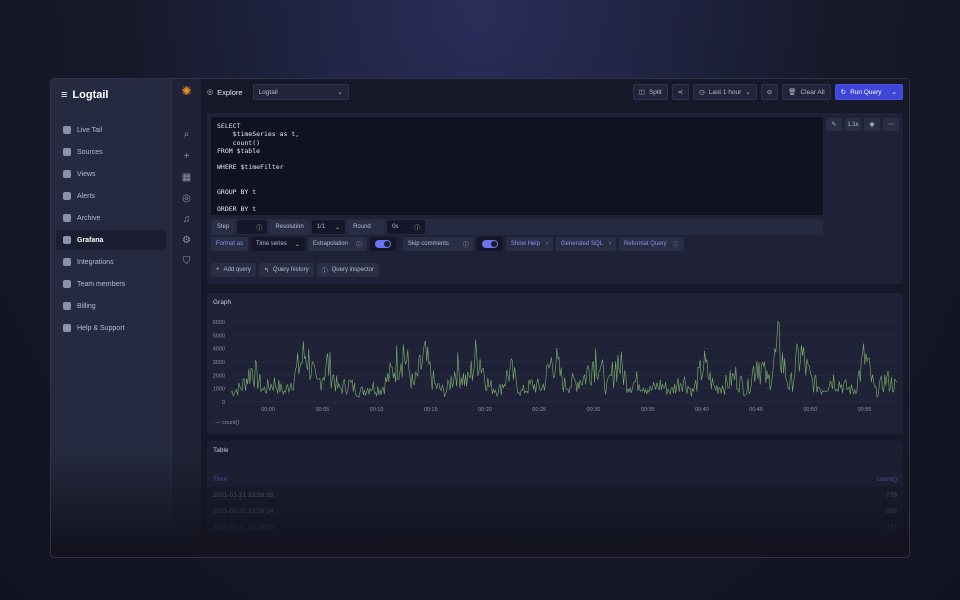 This screenshot has height=600, width=960. Describe the element at coordinates (887, 479) in the screenshot. I see `column-header-count: count()` at that location.